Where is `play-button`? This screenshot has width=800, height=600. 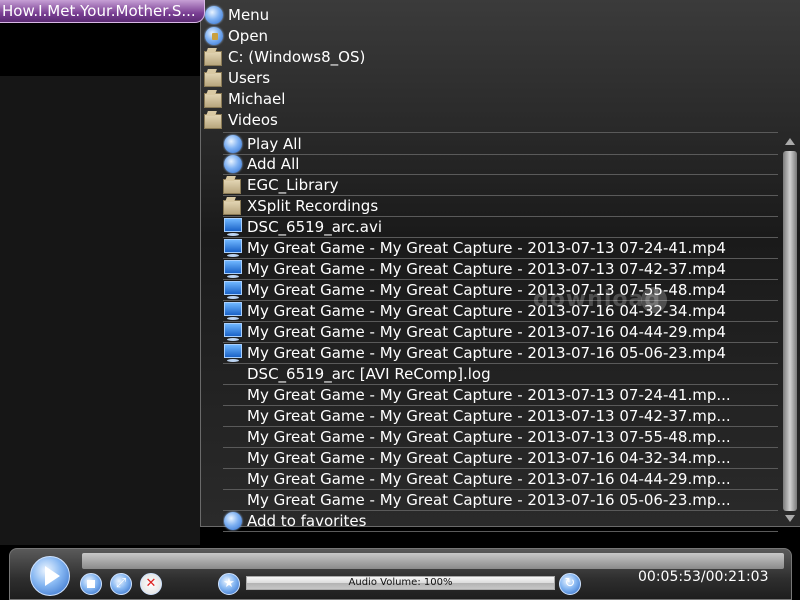
play-button is located at coordinates (50, 576).